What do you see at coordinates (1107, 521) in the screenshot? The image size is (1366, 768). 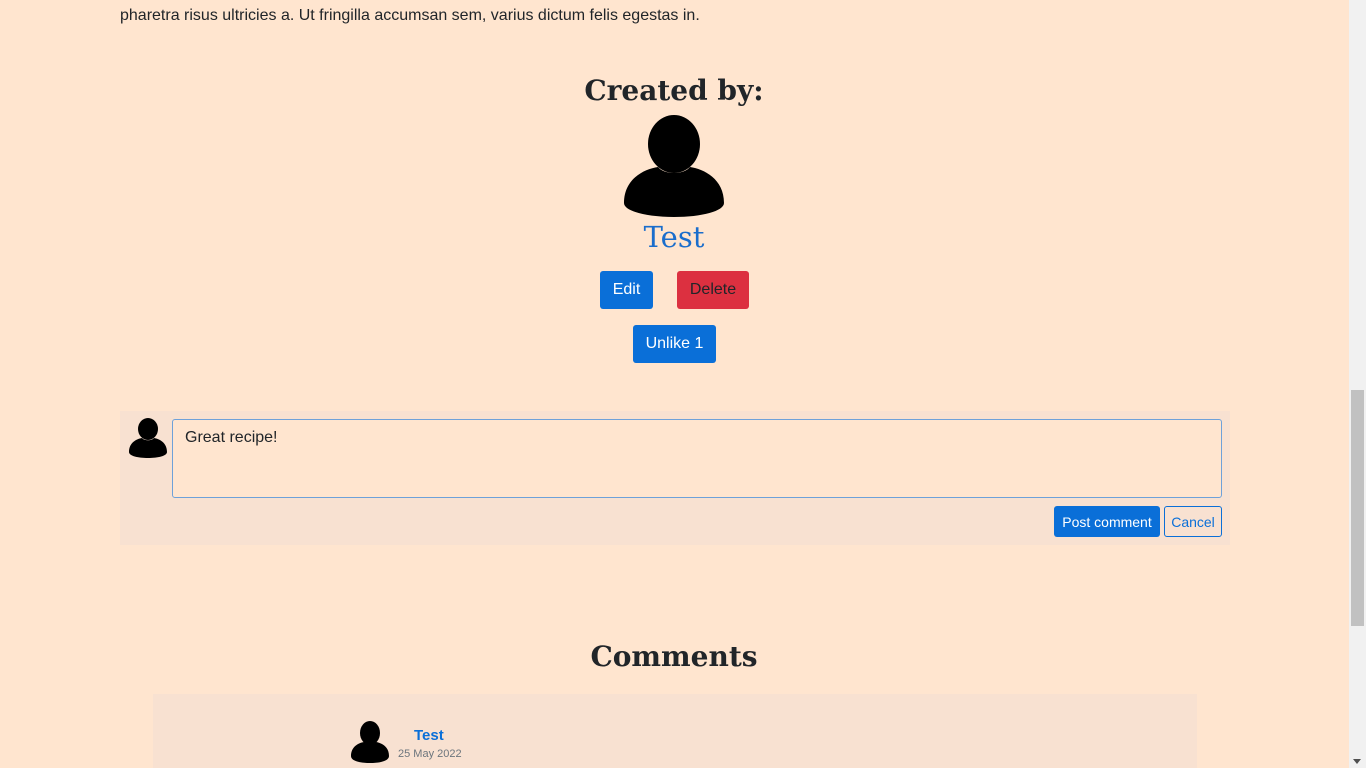 I see `post-comment-button: Post comment` at bounding box center [1107, 521].